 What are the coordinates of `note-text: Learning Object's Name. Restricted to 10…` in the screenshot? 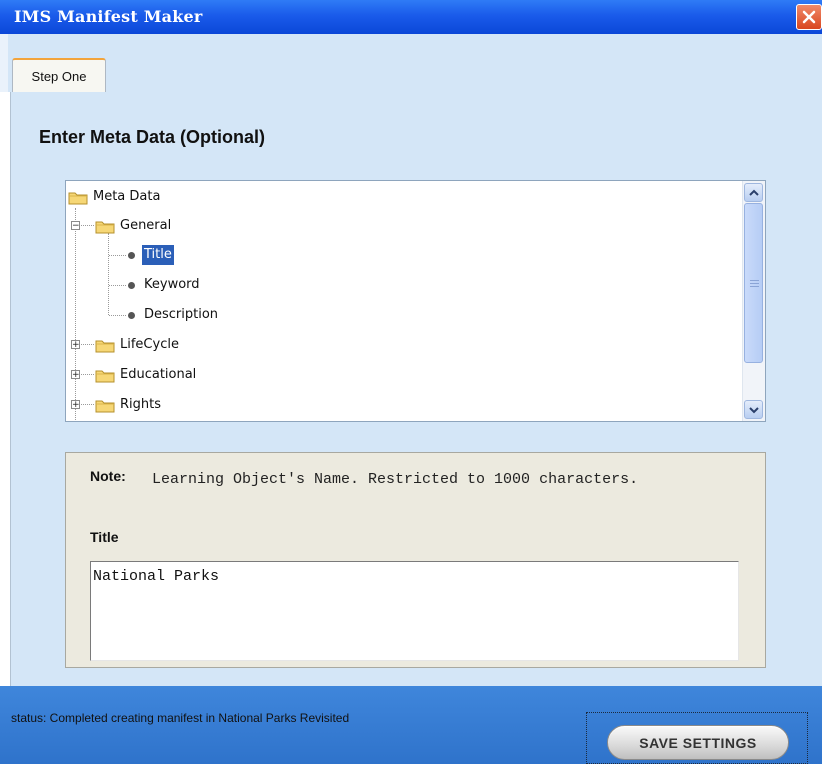 It's located at (395, 479).